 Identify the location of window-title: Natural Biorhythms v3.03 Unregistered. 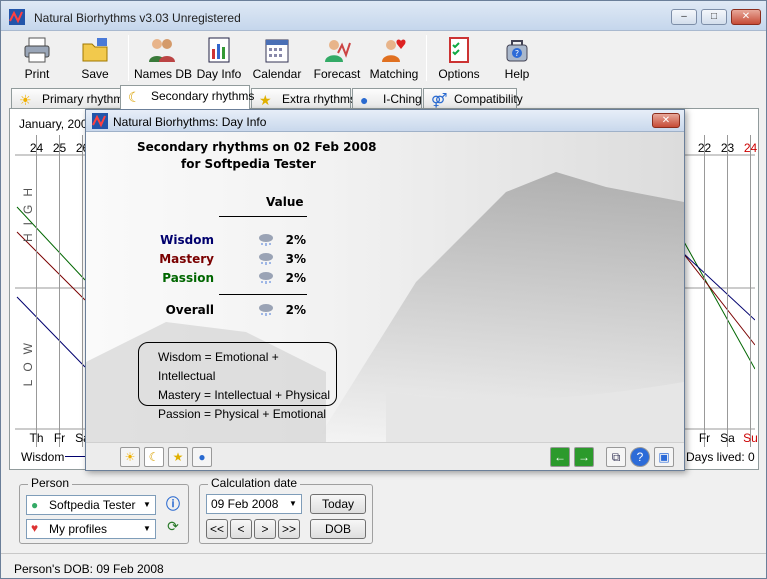
(137, 18).